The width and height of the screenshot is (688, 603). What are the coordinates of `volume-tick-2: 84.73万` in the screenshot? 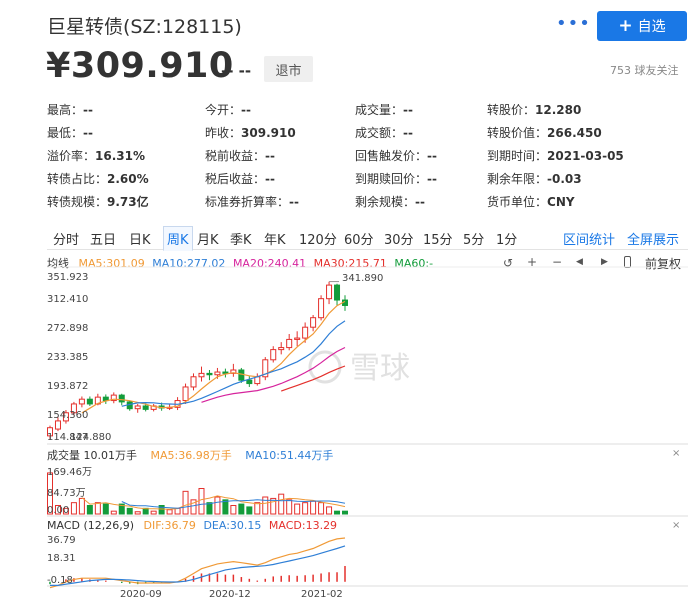 It's located at (66, 493).